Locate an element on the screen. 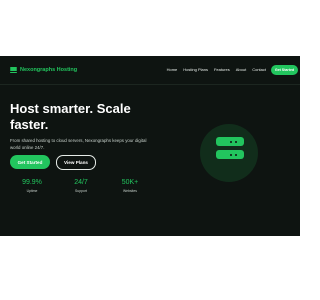 The image size is (320, 300). stat-support: 24/7 Support is located at coordinates (81, 186).